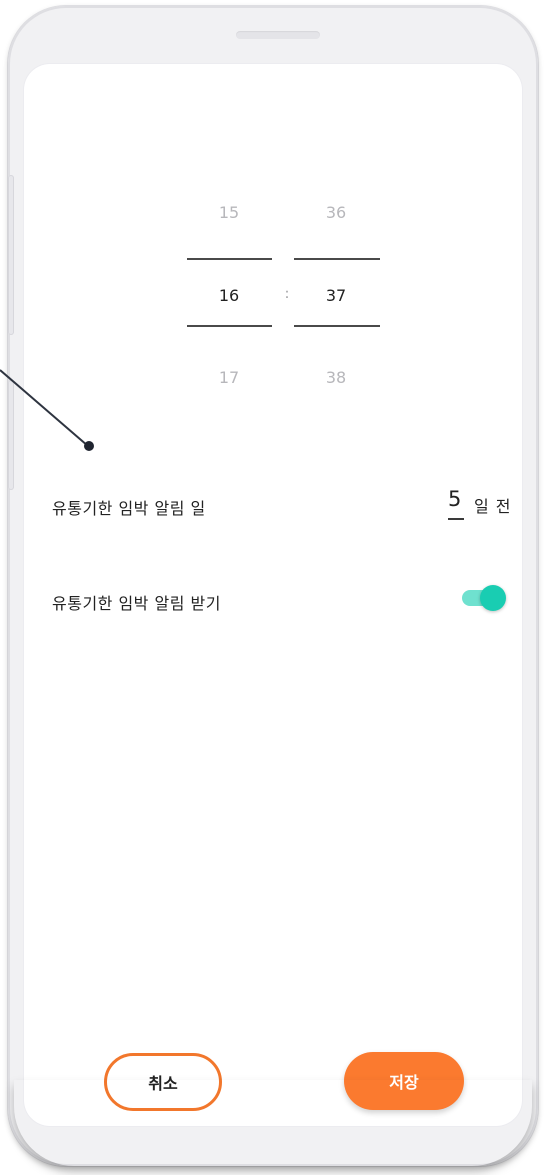 This screenshot has height=1175, width=548. Describe the element at coordinates (163, 1082) in the screenshot. I see `cancel-button: 취소` at that location.